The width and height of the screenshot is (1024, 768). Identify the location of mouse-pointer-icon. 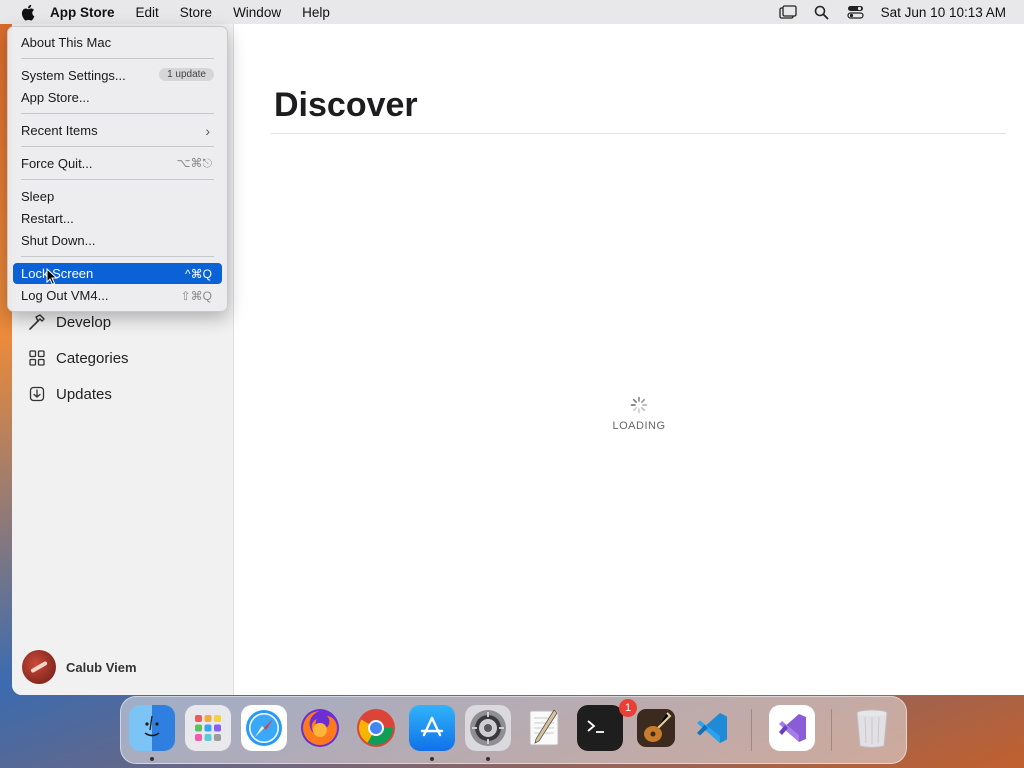
(52, 276).